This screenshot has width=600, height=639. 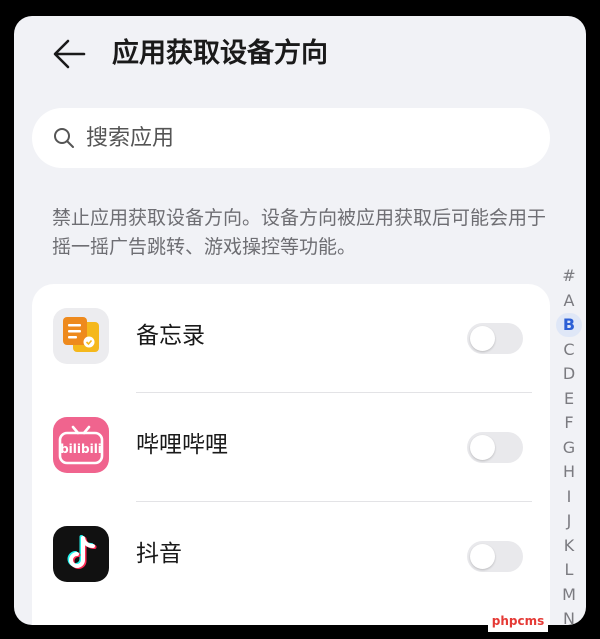 What do you see at coordinates (569, 595) in the screenshot?
I see `alpha-letter: M` at bounding box center [569, 595].